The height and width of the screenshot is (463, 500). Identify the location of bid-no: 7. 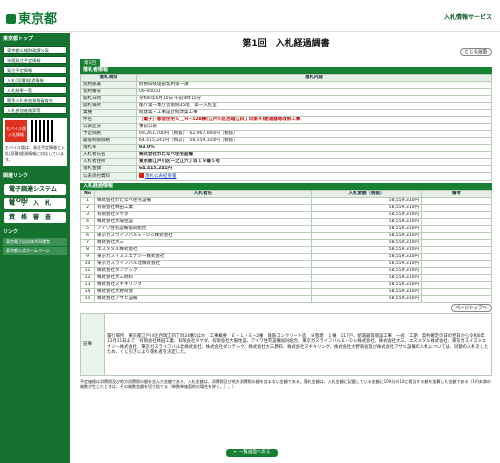
(87, 243).